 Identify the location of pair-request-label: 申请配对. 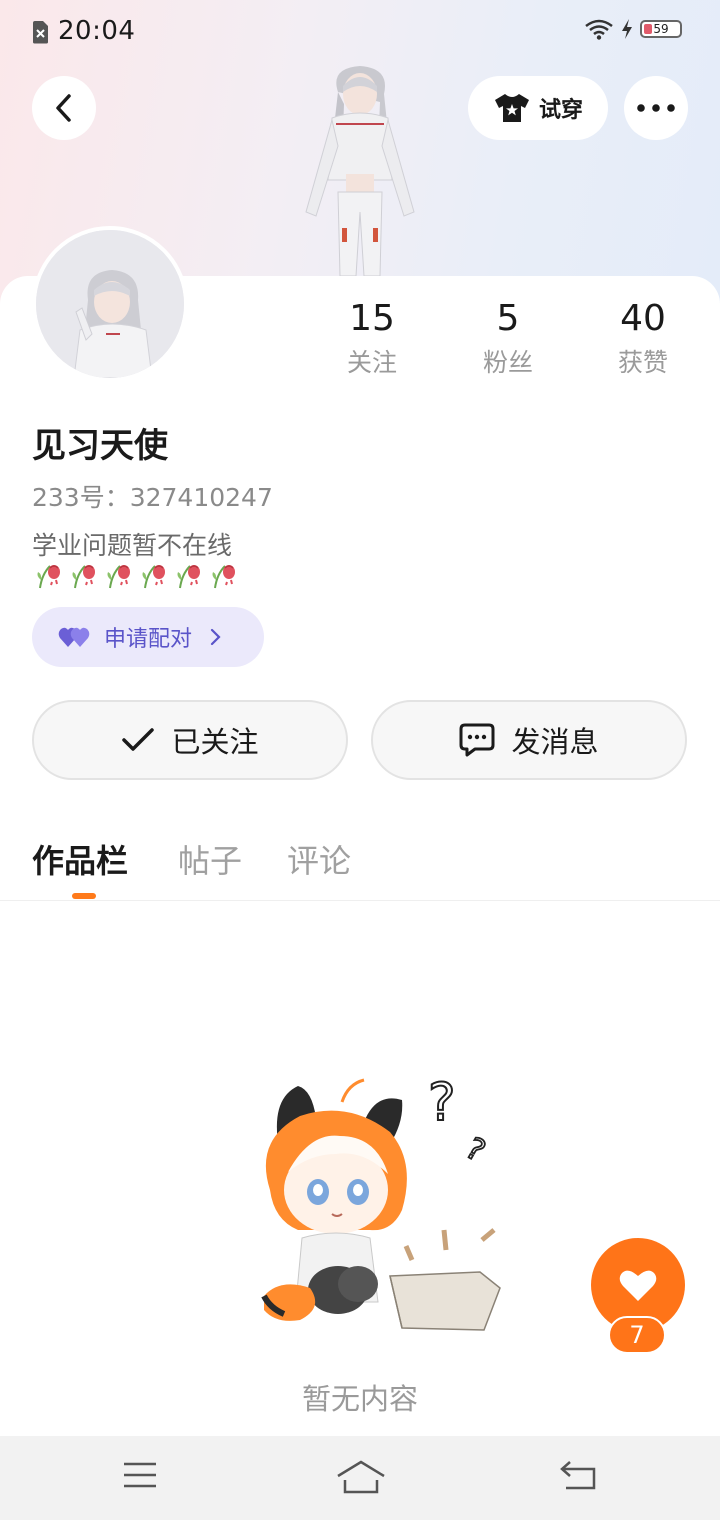
(148, 639).